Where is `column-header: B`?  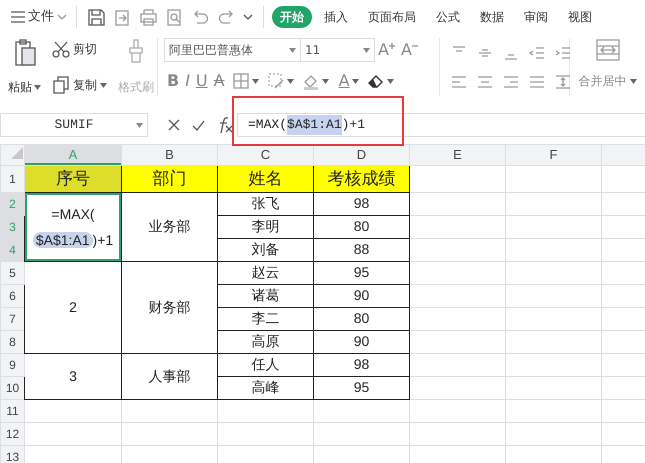
column-header: B is located at coordinates (170, 155).